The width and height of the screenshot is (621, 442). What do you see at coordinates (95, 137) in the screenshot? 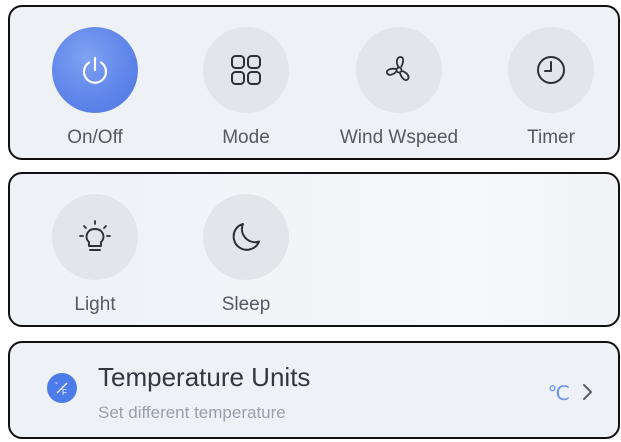
I see `on-off-label: On/Off` at bounding box center [95, 137].